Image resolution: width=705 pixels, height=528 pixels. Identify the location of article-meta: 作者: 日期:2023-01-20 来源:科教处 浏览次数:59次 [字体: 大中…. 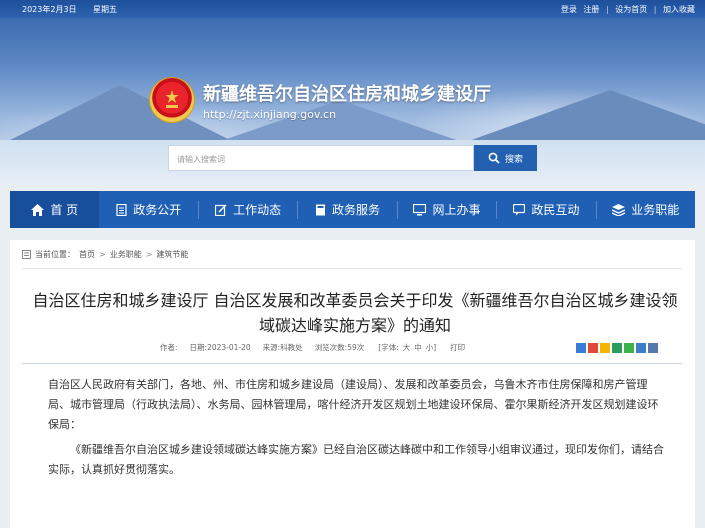
(312, 347).